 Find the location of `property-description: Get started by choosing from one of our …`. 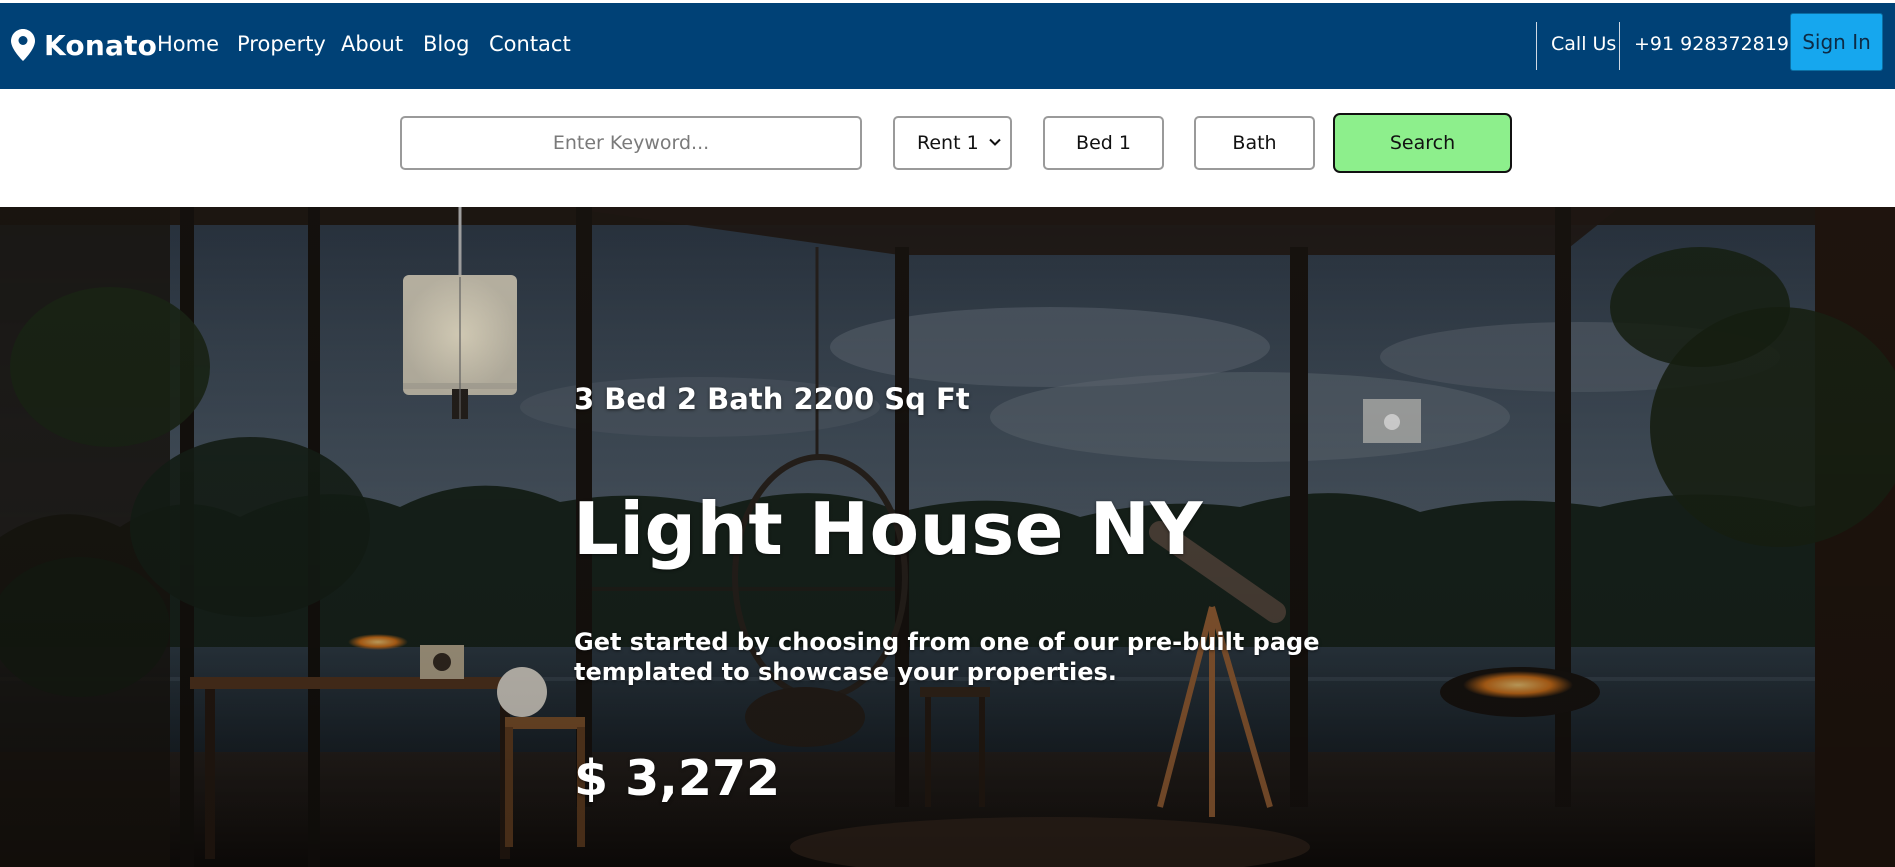

property-description: Get started by choosing from one of our … is located at coordinates (947, 657).